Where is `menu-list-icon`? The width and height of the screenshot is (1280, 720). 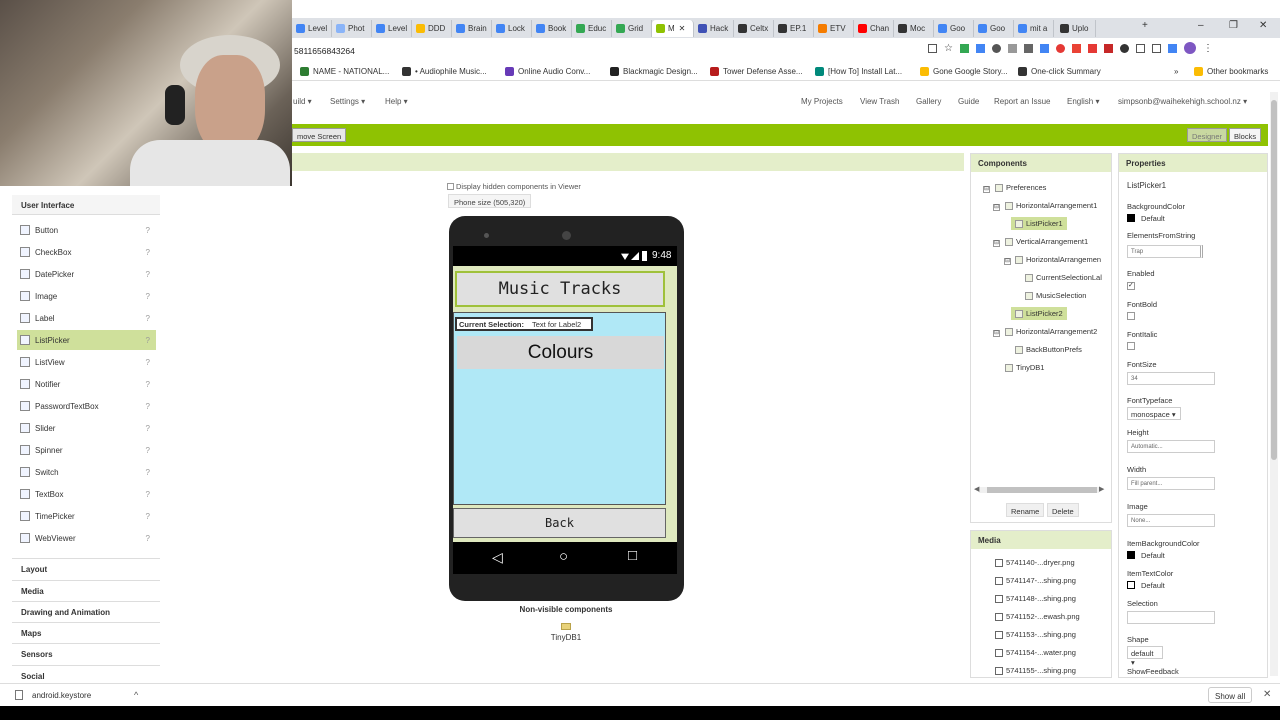
menu-list-icon is located at coordinates (1156, 48).